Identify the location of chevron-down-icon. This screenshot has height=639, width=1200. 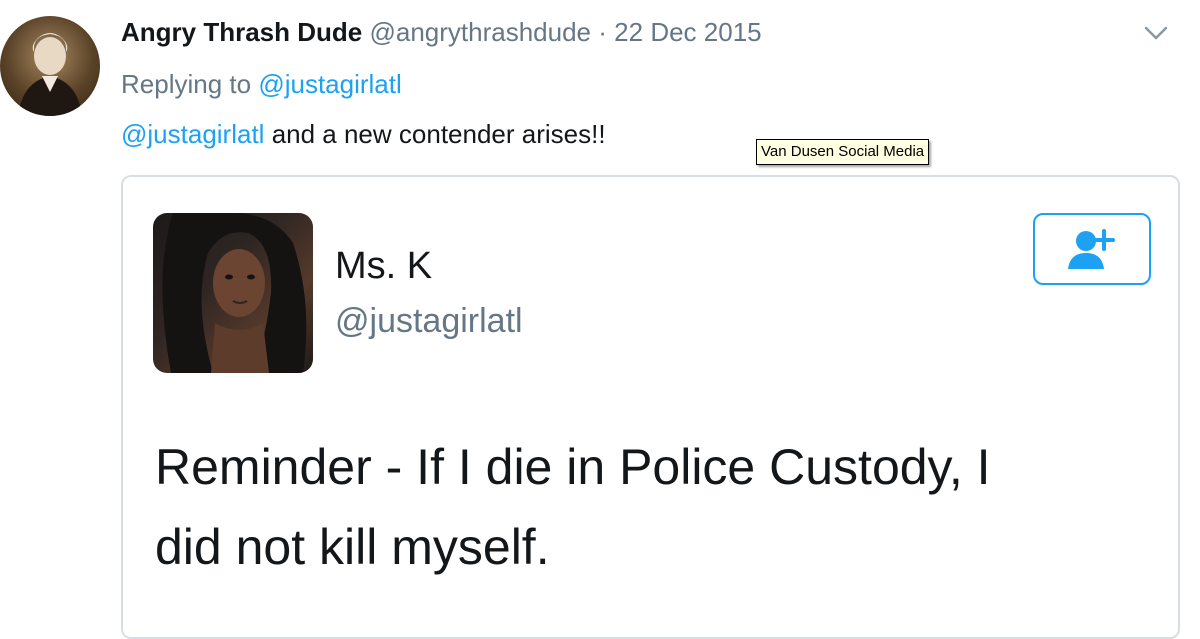
(1156, 33).